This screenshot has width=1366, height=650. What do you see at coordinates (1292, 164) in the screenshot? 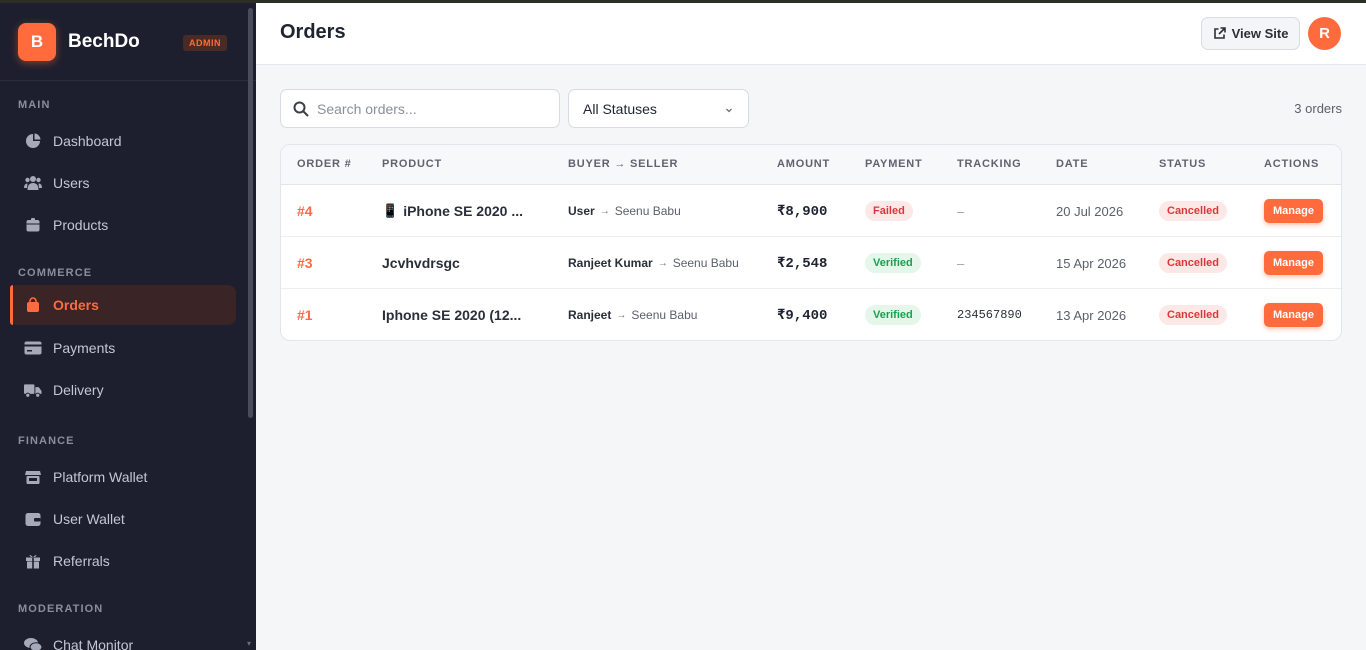
I see `column-header-actions: ACTIONS` at bounding box center [1292, 164].